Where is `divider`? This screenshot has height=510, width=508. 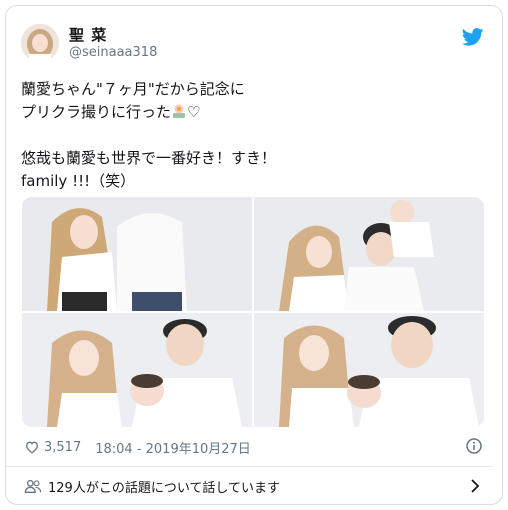 divider is located at coordinates (249, 466).